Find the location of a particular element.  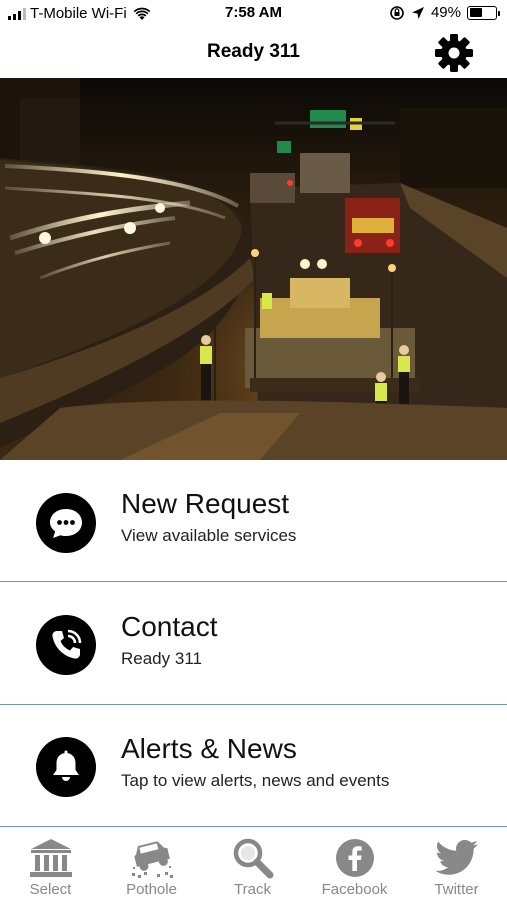

bank-icon is located at coordinates (51, 858).